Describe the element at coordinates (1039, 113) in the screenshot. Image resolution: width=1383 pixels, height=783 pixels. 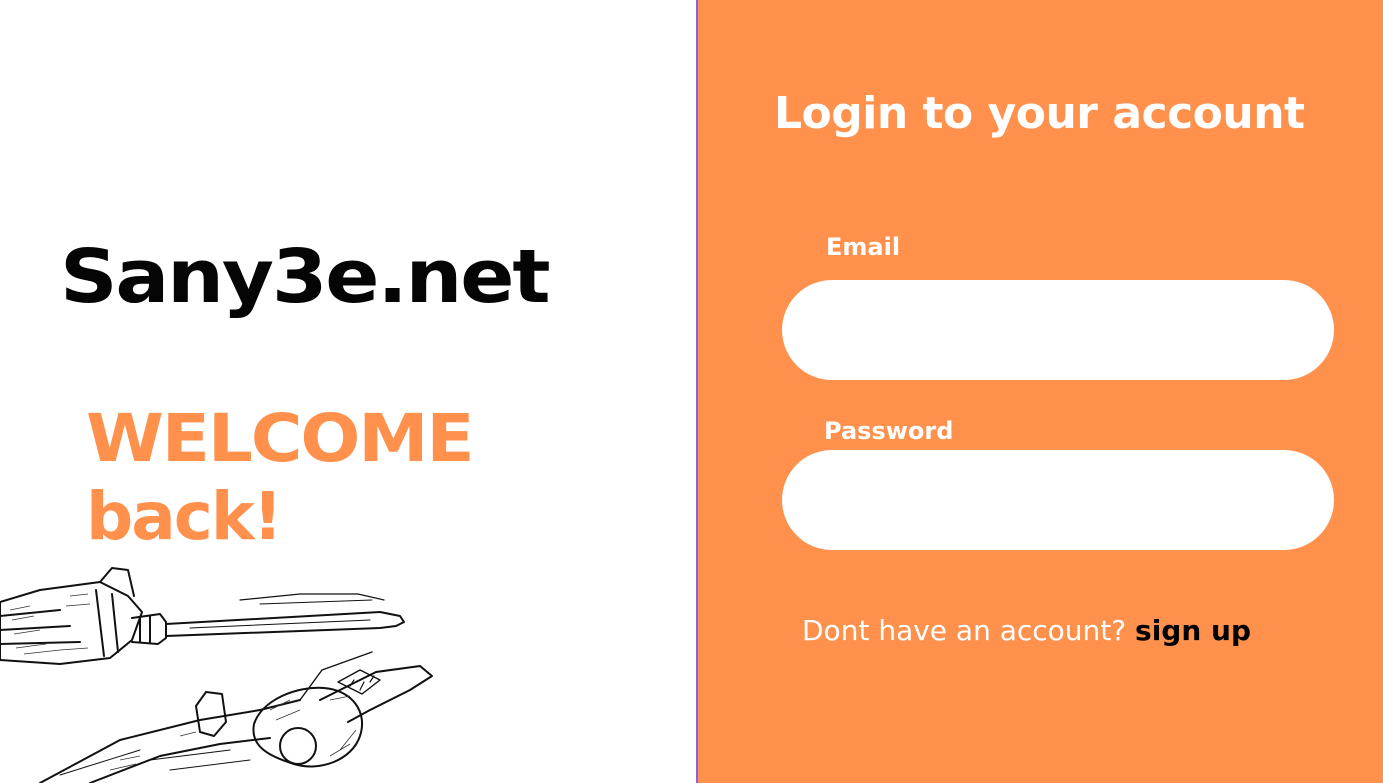
I see `login-title: Login to your account` at that location.